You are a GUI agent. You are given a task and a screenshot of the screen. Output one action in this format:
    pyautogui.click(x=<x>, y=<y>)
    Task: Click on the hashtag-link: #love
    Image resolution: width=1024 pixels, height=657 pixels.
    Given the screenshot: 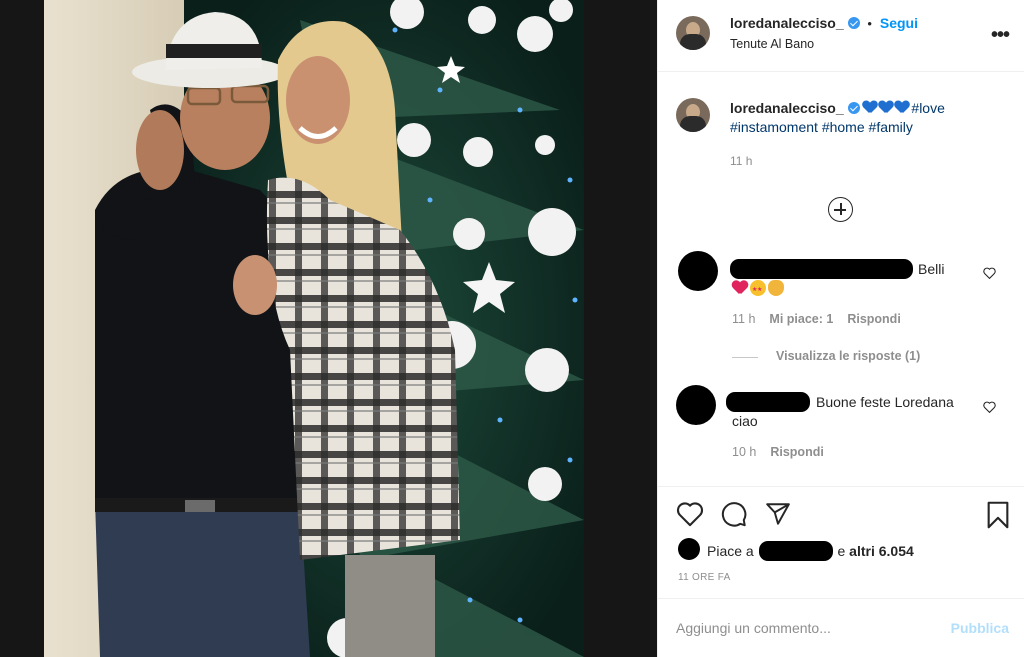 What is the action you would take?
    pyautogui.click(x=927, y=108)
    